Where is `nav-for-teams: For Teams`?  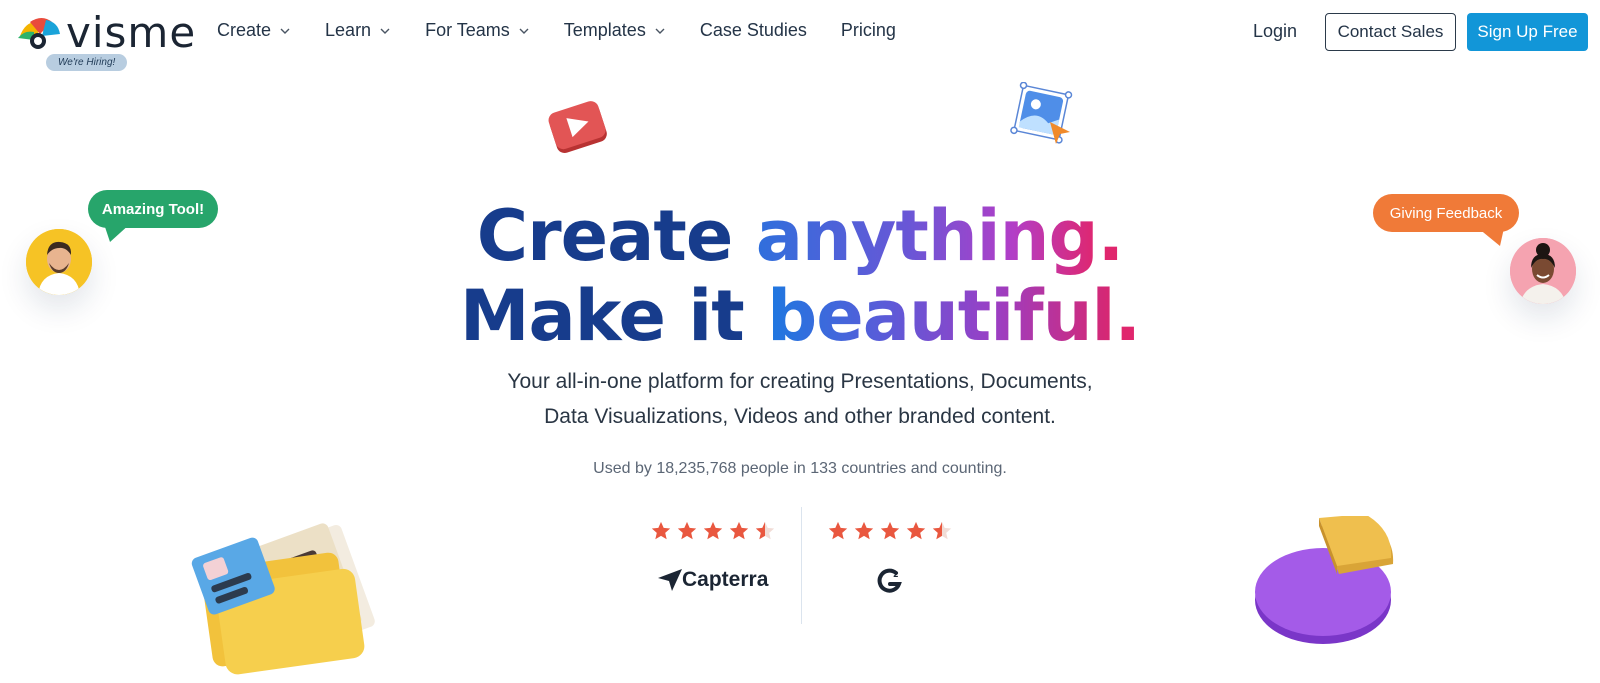
nav-for-teams: For Teams is located at coordinates (477, 30).